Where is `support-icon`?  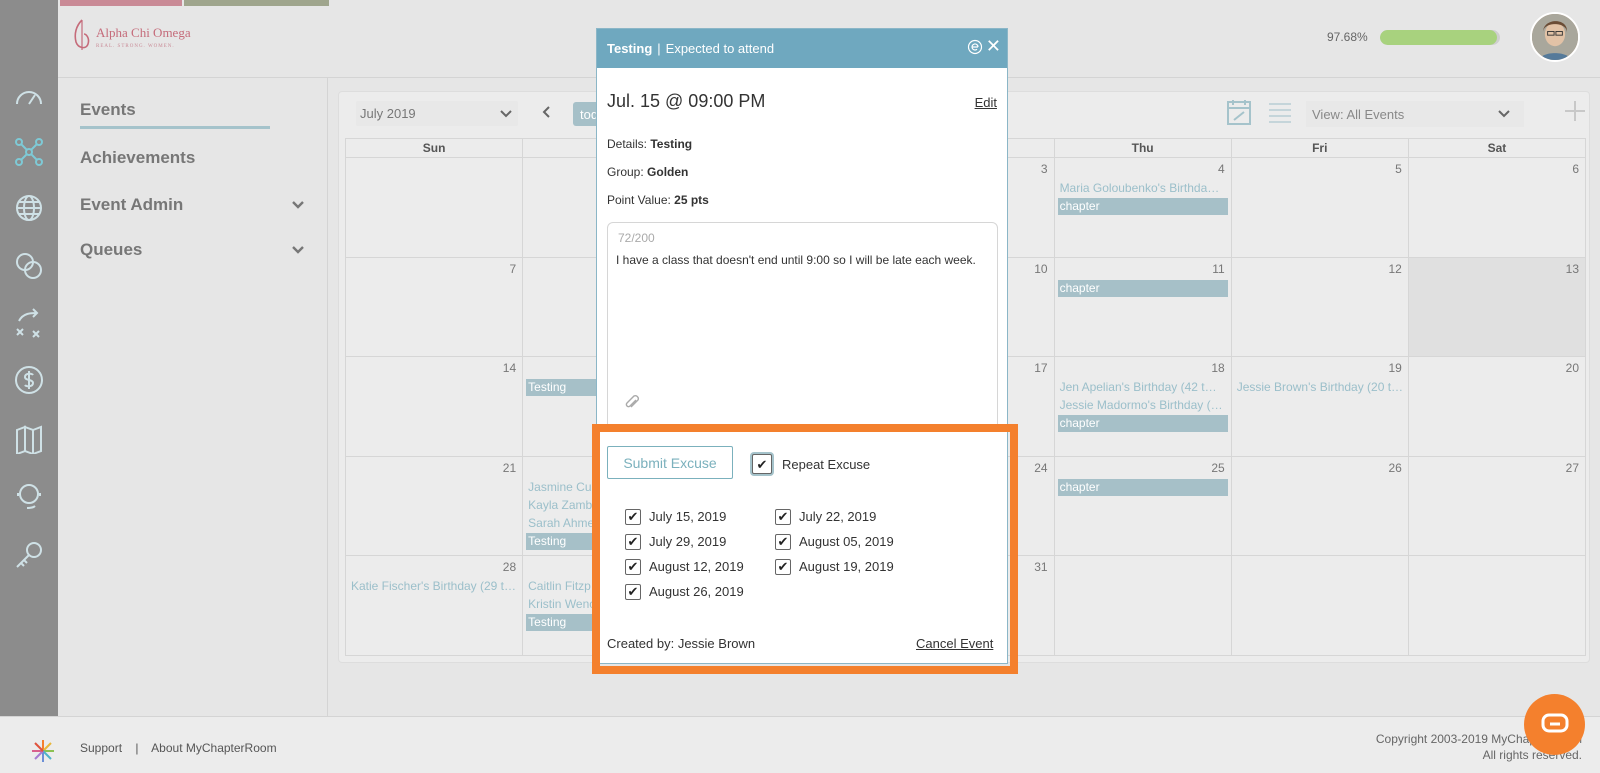
support-icon is located at coordinates (29, 496).